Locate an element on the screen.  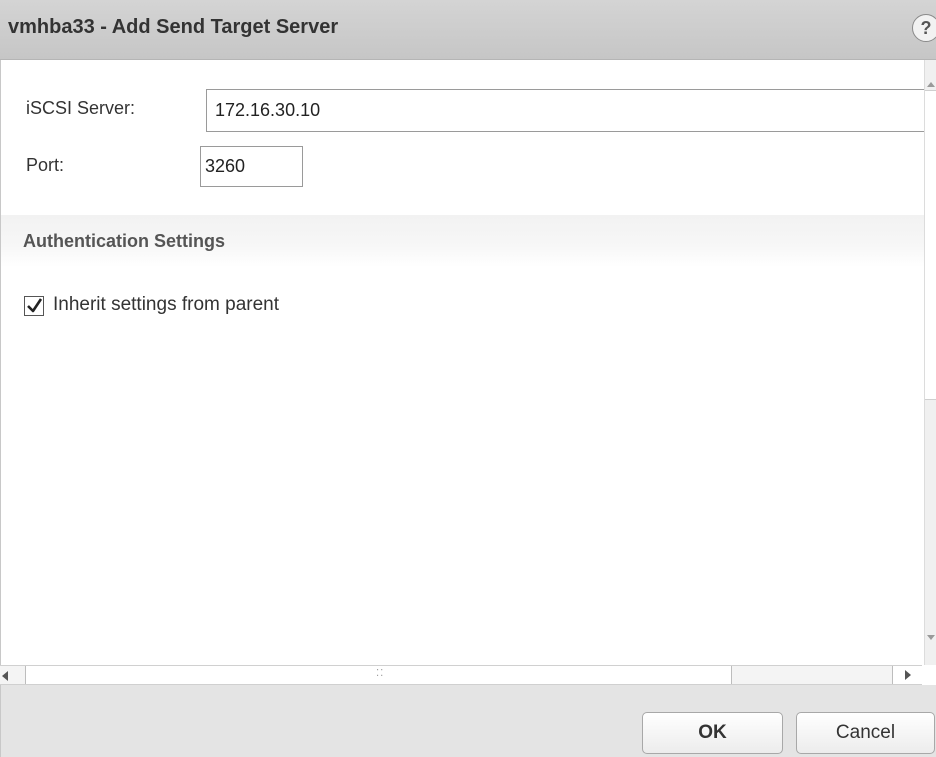
vertical-scrollbar is located at coordinates (930, 362).